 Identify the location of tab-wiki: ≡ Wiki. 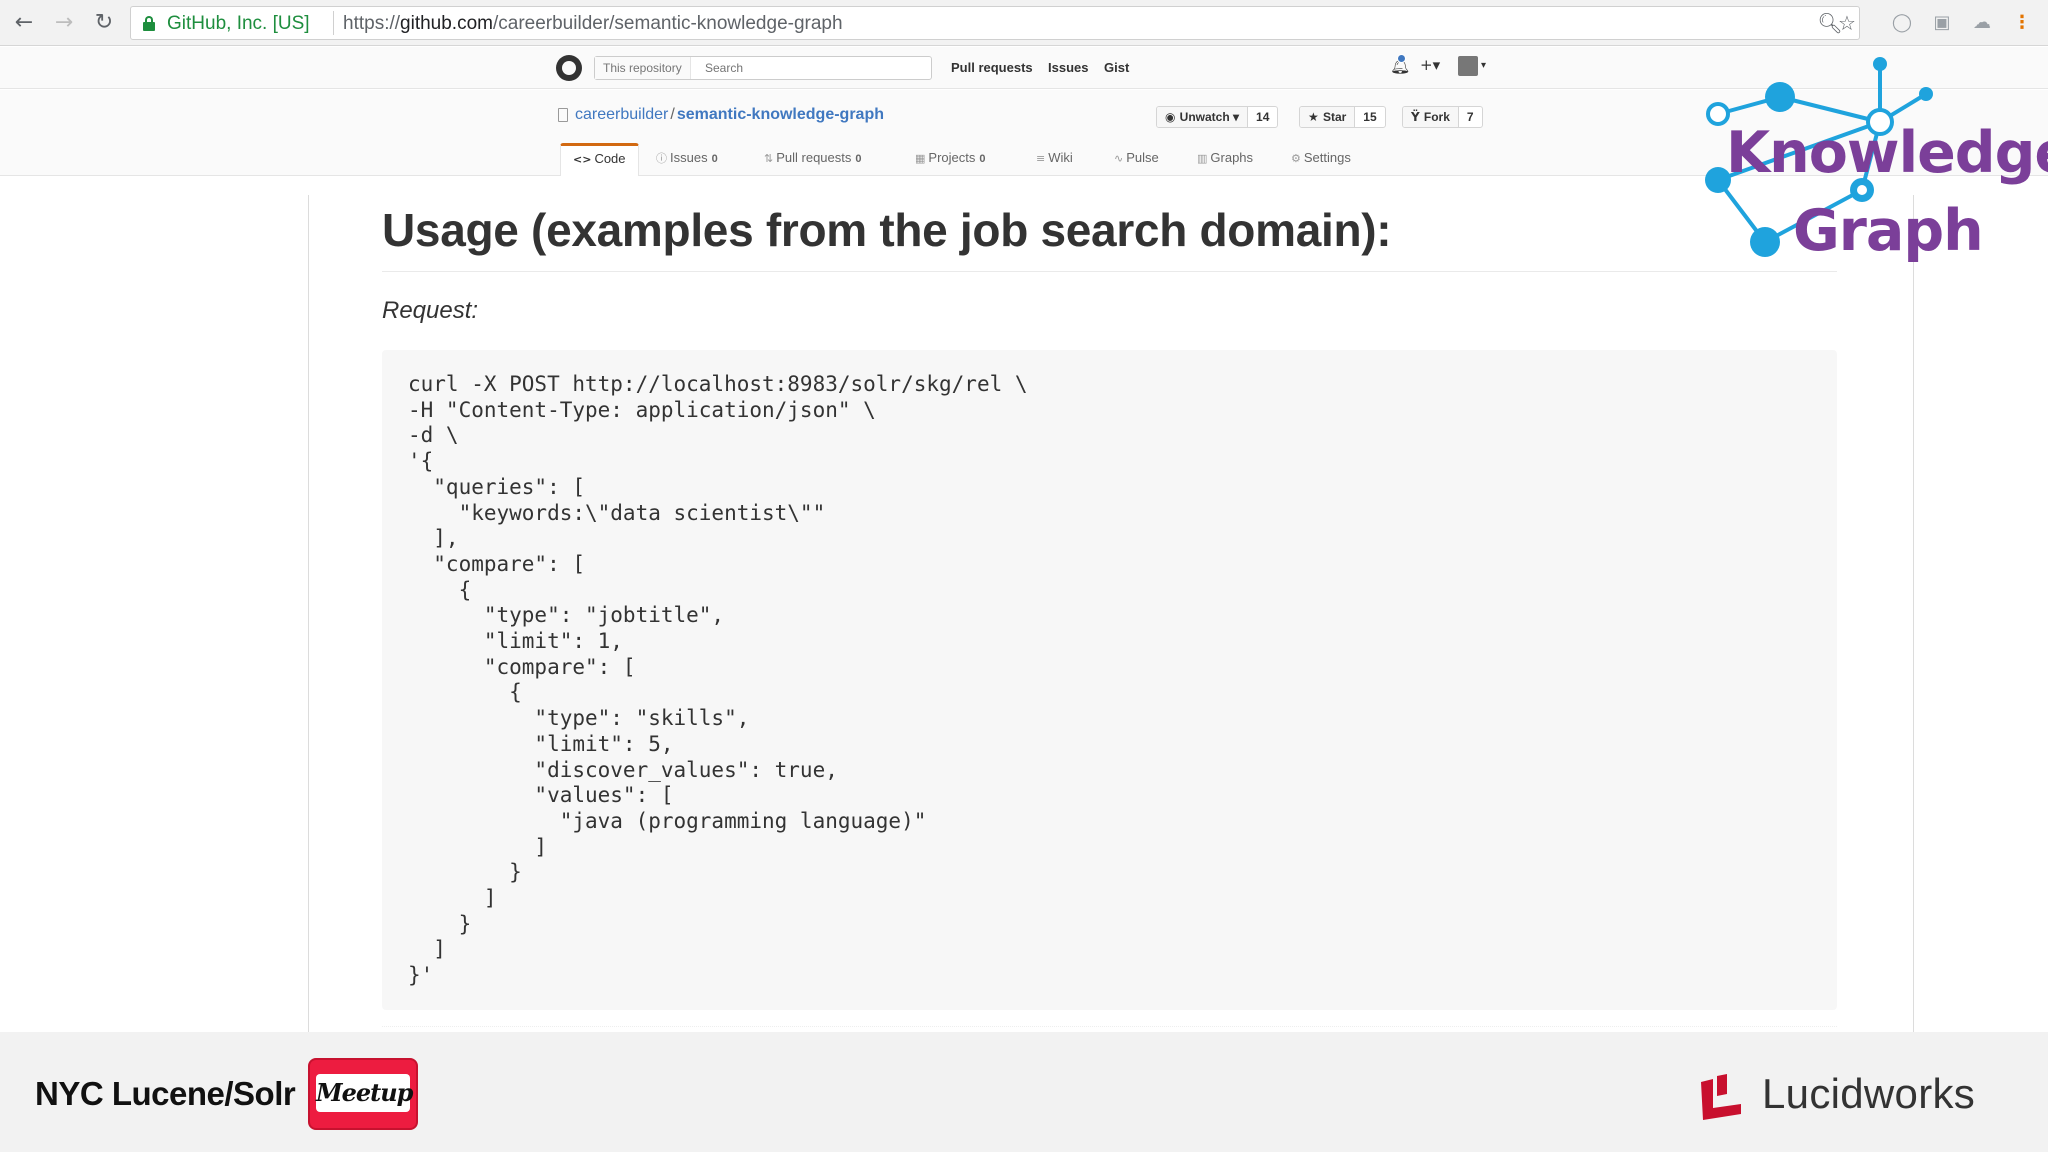
(1054, 159).